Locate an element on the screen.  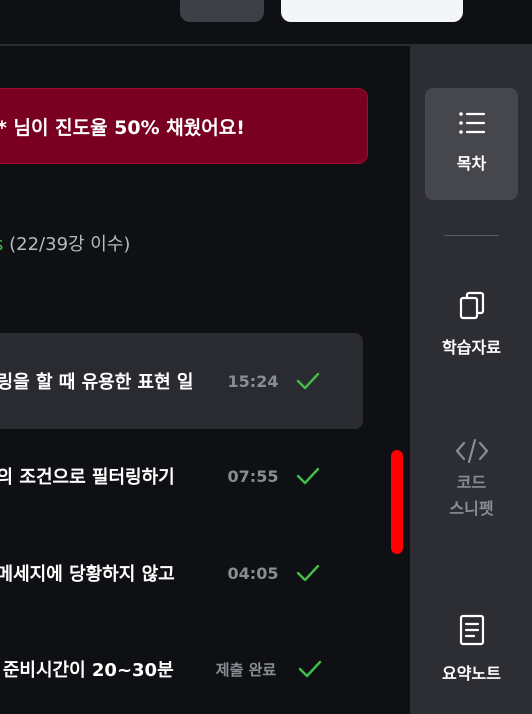
code-icon is located at coordinates (471, 451).